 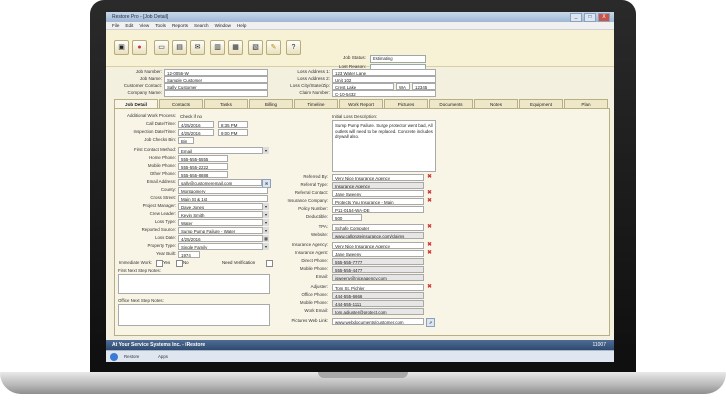 What do you see at coordinates (429, 201) in the screenshot?
I see `insurance-company-clear-icon: ✖` at bounding box center [429, 201].